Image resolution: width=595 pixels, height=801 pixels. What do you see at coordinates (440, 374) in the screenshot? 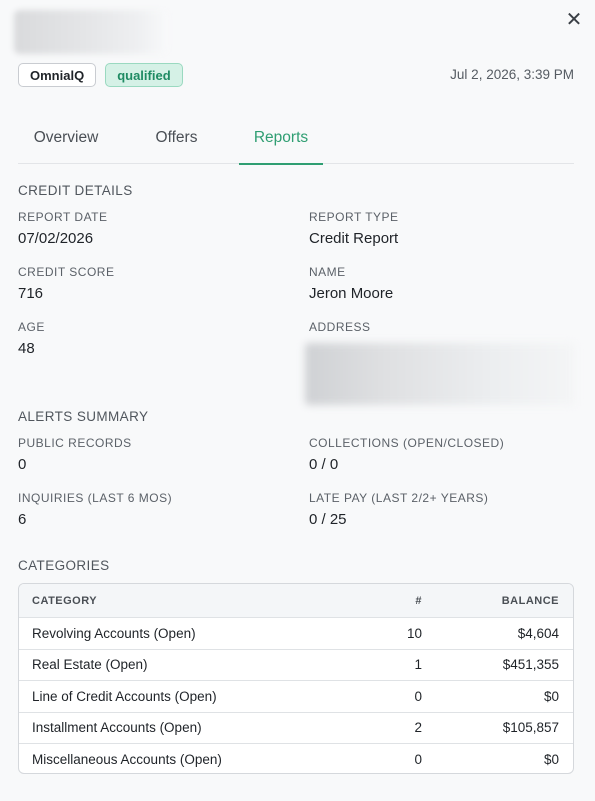
I see `redacted-address` at bounding box center [440, 374].